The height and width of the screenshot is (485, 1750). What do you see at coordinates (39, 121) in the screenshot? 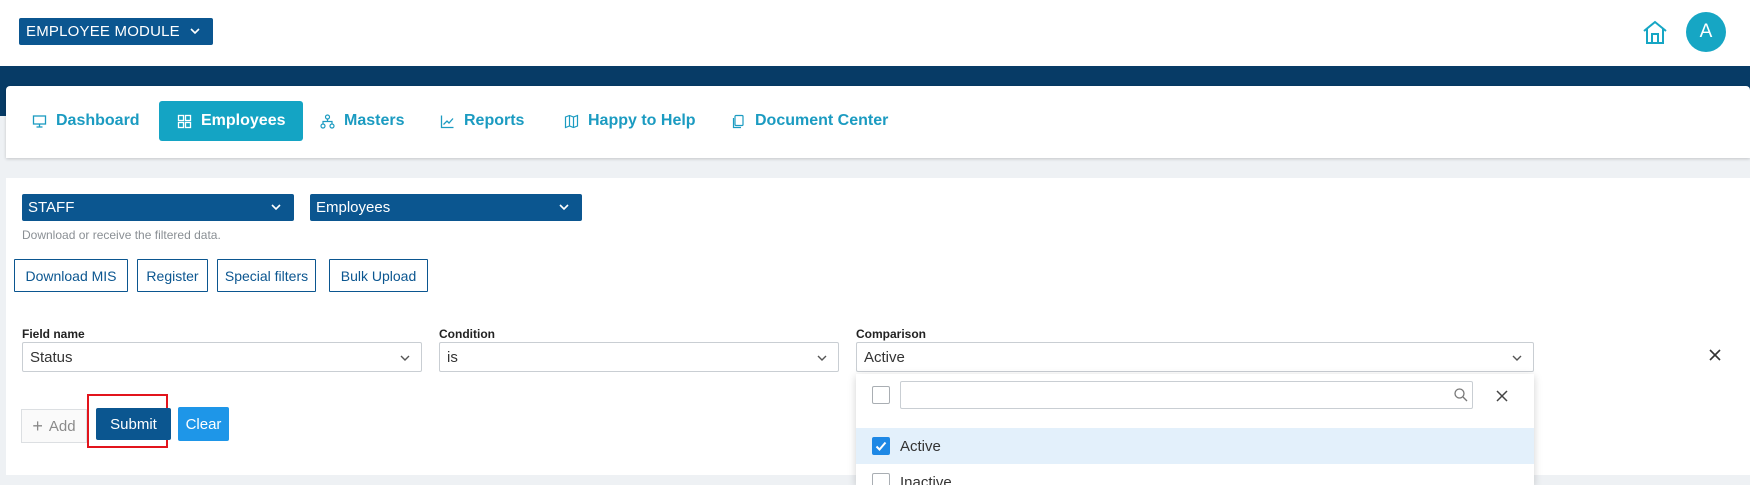
I see `monitor-icon` at bounding box center [39, 121].